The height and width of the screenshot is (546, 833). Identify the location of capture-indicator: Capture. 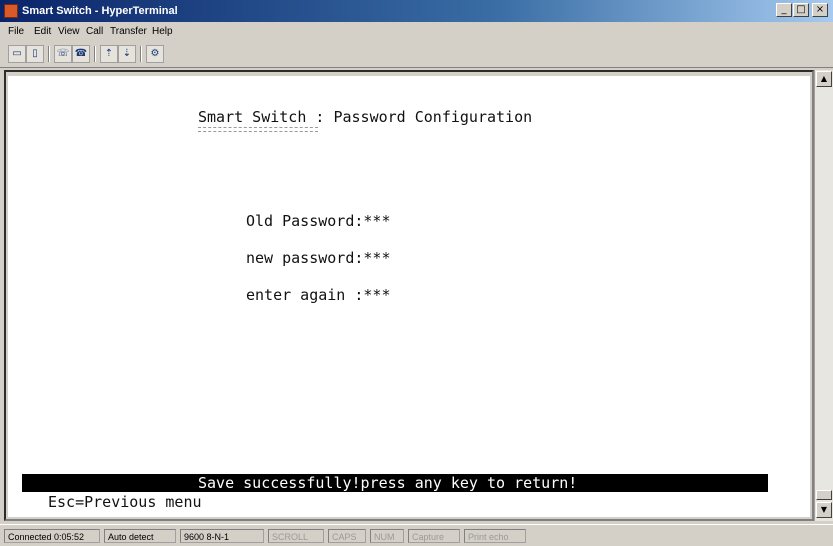
(434, 536).